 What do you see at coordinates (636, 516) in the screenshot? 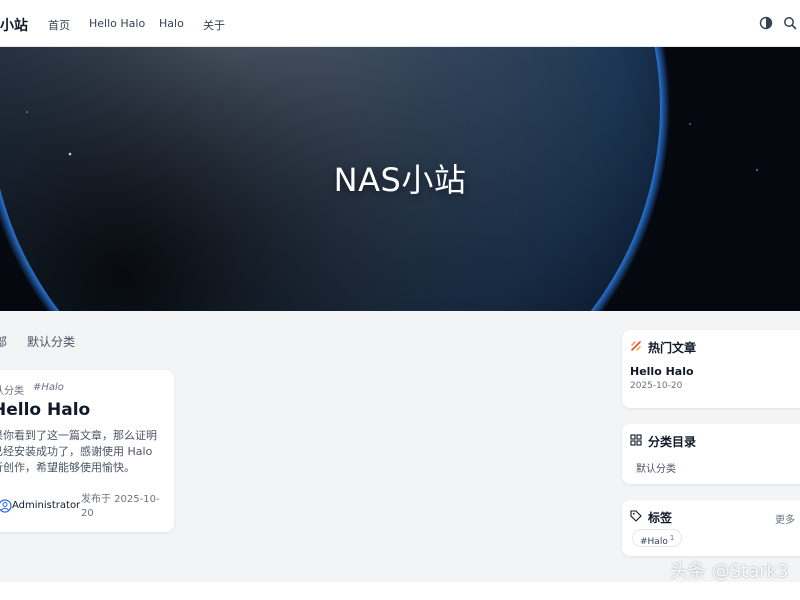
I see `tag-icon` at bounding box center [636, 516].